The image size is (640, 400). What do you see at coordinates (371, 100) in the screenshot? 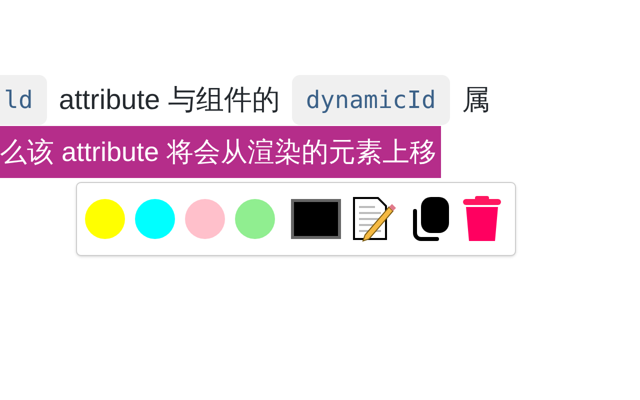
I see `inline-code: dynamicId` at bounding box center [371, 100].